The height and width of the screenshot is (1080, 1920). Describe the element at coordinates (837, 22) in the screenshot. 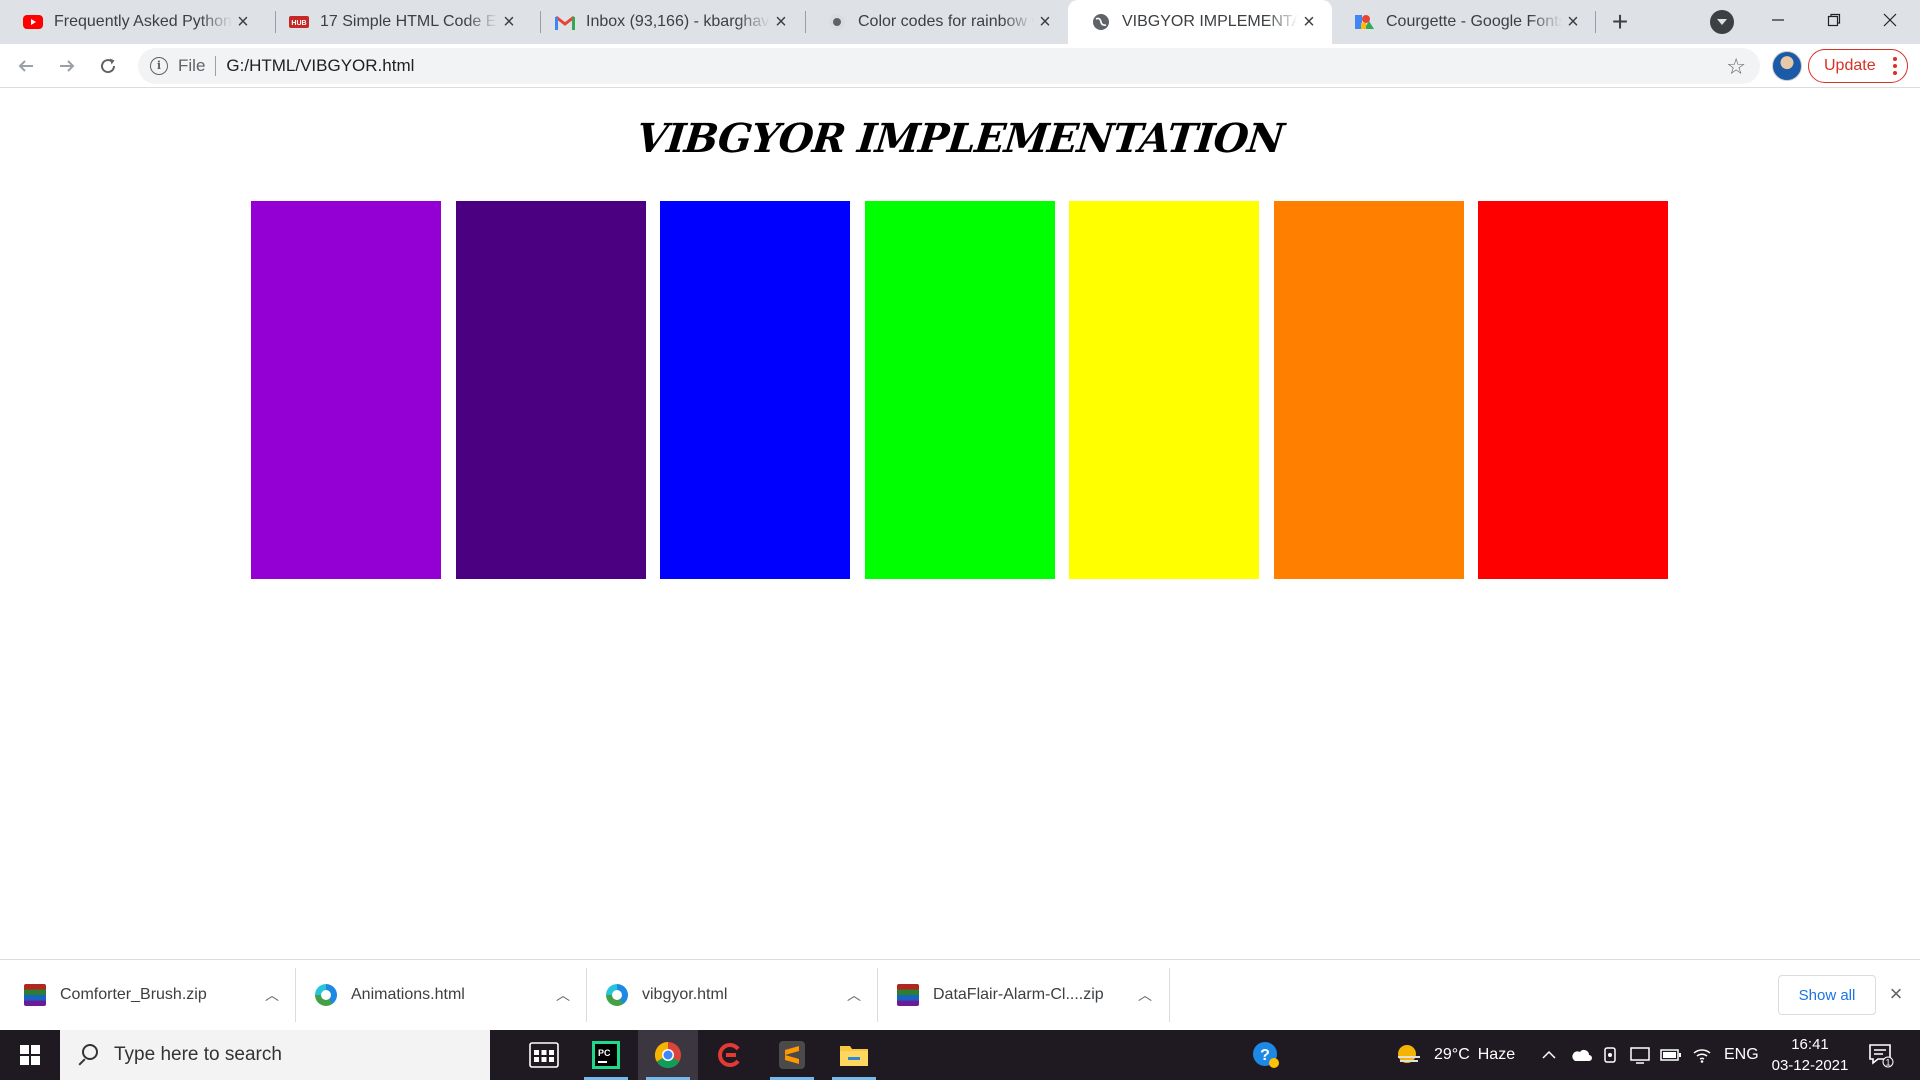

I see `page-icon` at that location.